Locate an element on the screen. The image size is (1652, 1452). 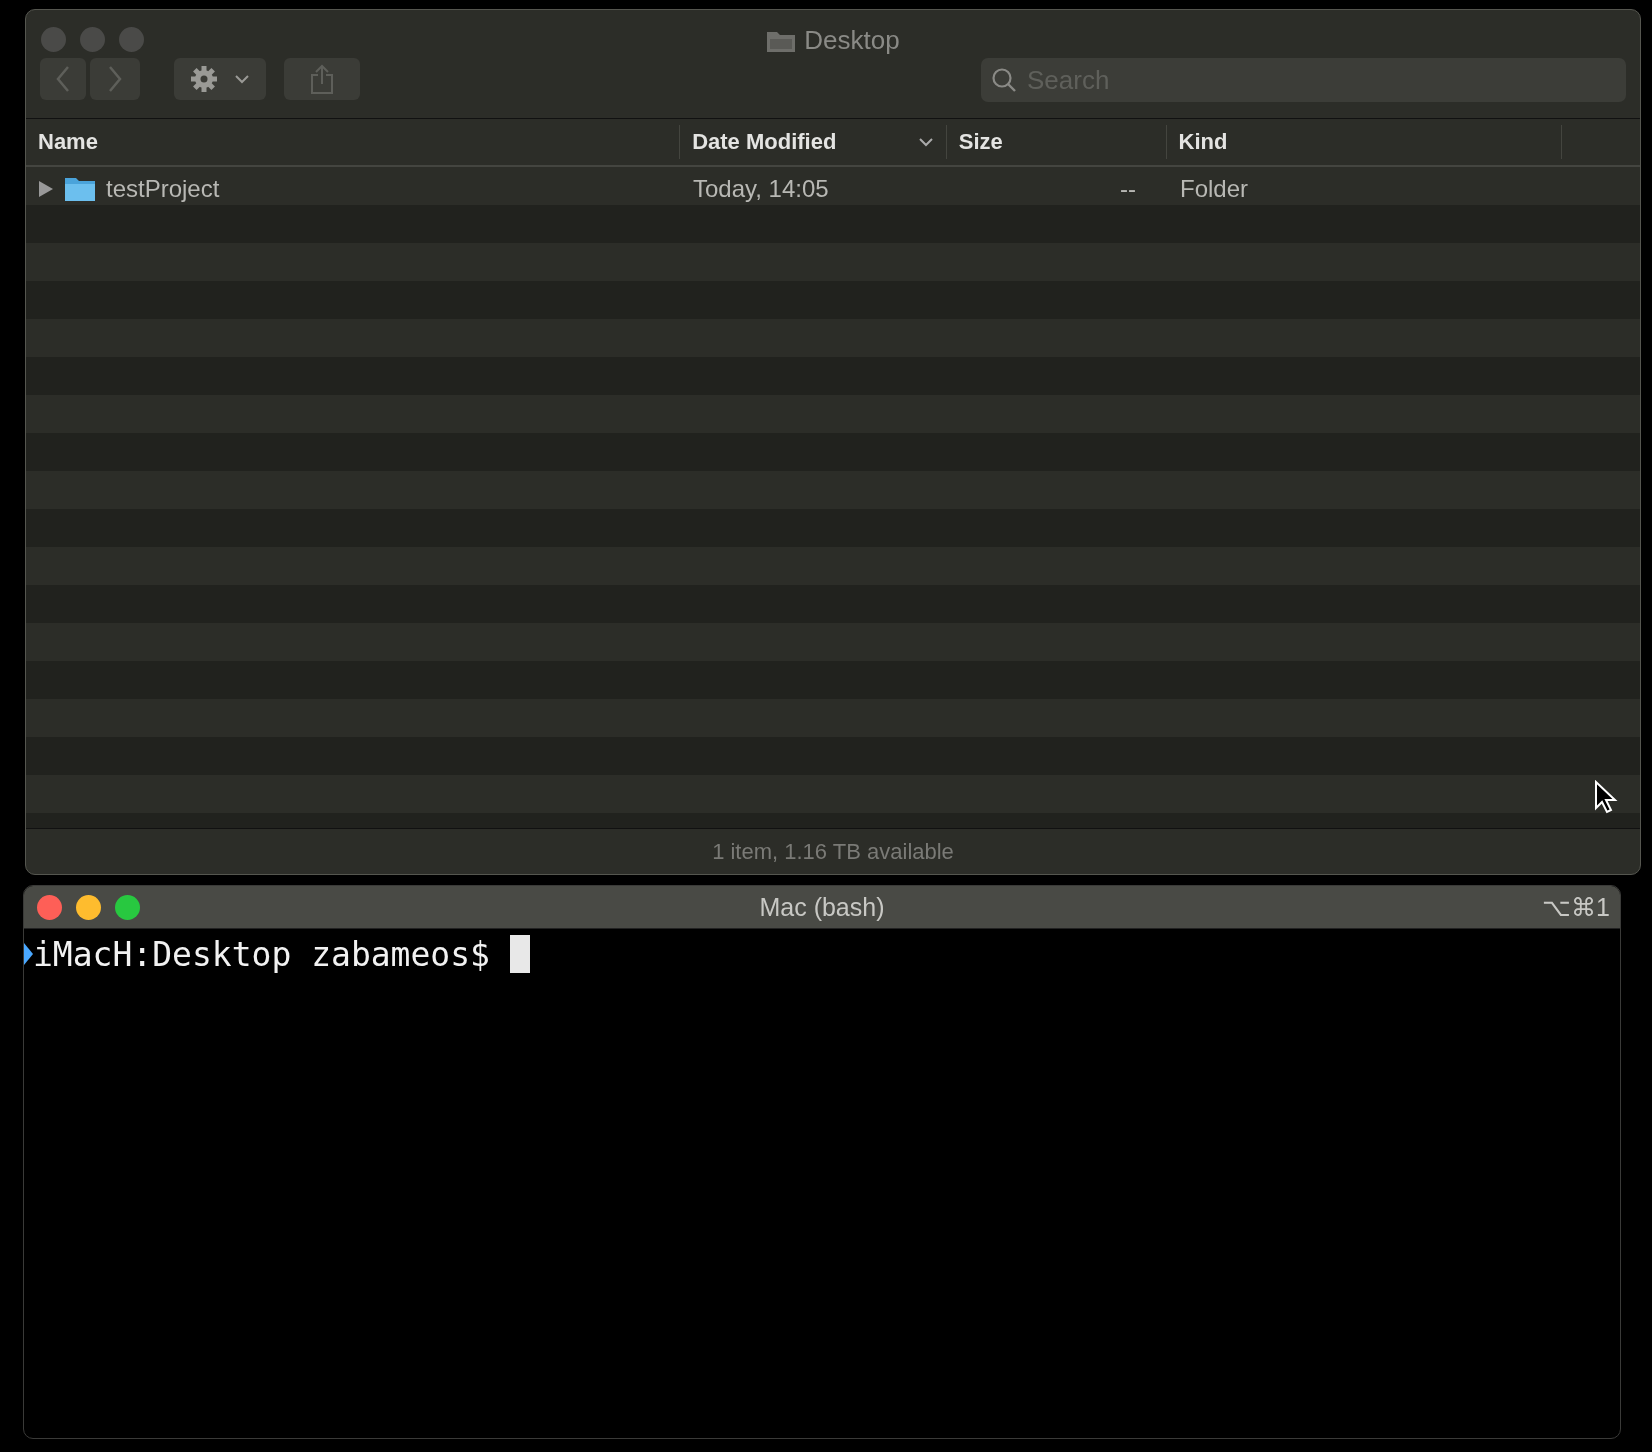
file-name: testProject is located at coordinates (163, 188).